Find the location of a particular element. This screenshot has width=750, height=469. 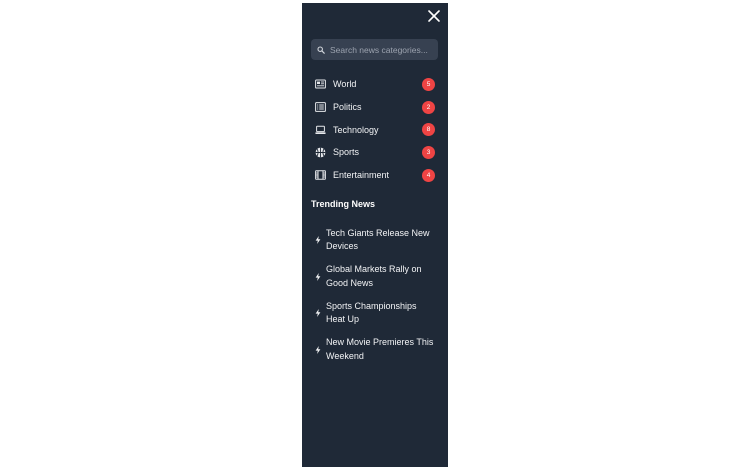

category-item-politics: Politics 2 is located at coordinates (375, 107).